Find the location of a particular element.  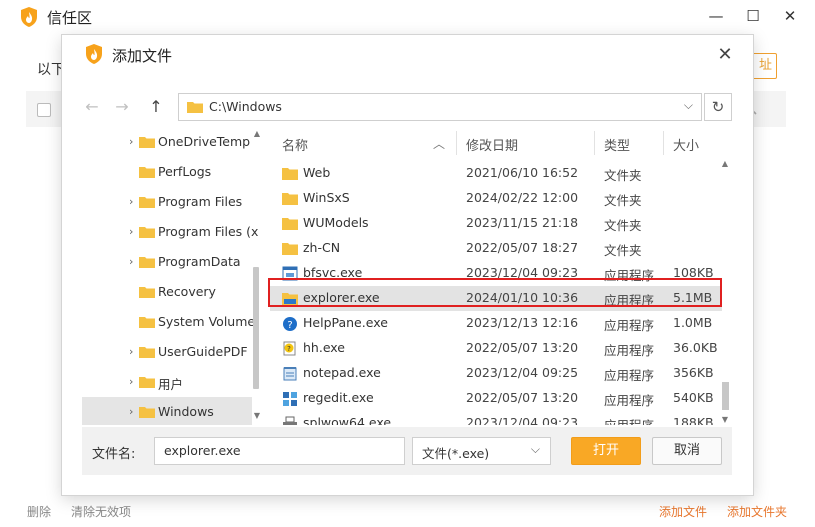

list-scroll-down-icon: ▼ is located at coordinates (725, 419).